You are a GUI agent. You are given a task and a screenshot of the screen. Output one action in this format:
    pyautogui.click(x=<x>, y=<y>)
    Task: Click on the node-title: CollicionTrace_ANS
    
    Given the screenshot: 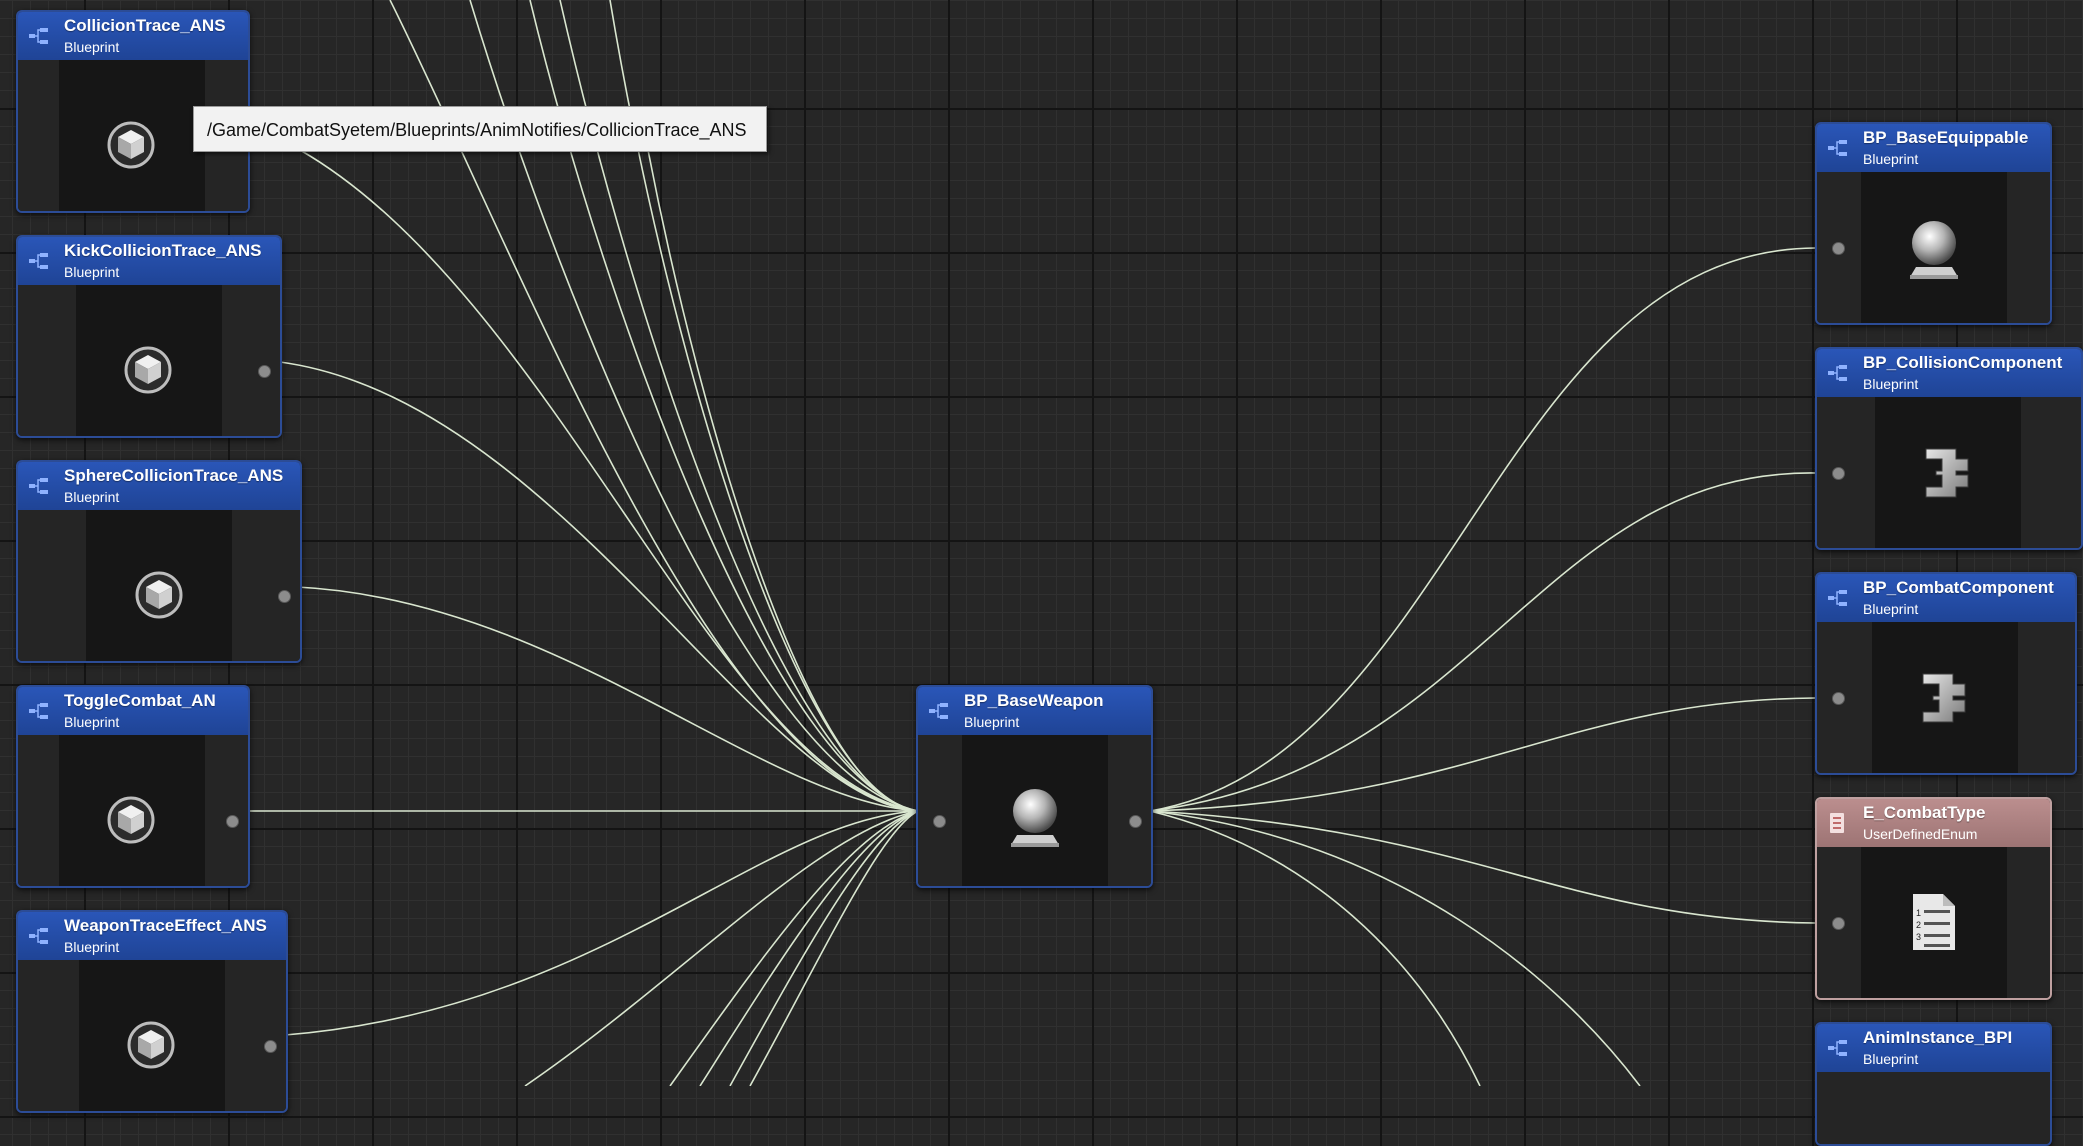 What is the action you would take?
    pyautogui.click(x=145, y=25)
    